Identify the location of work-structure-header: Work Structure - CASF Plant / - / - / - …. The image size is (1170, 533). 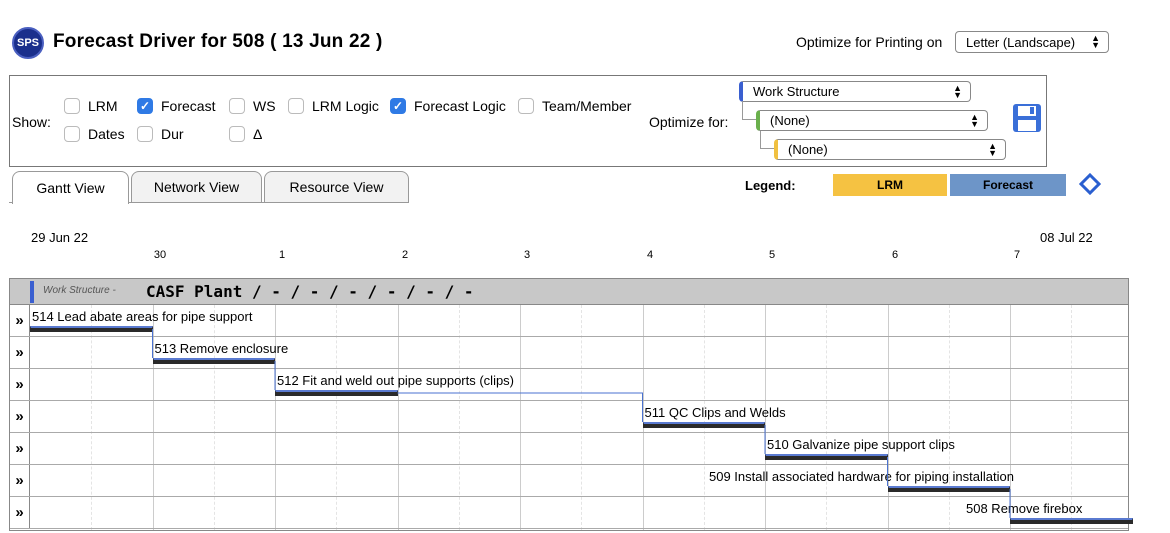
(569, 292).